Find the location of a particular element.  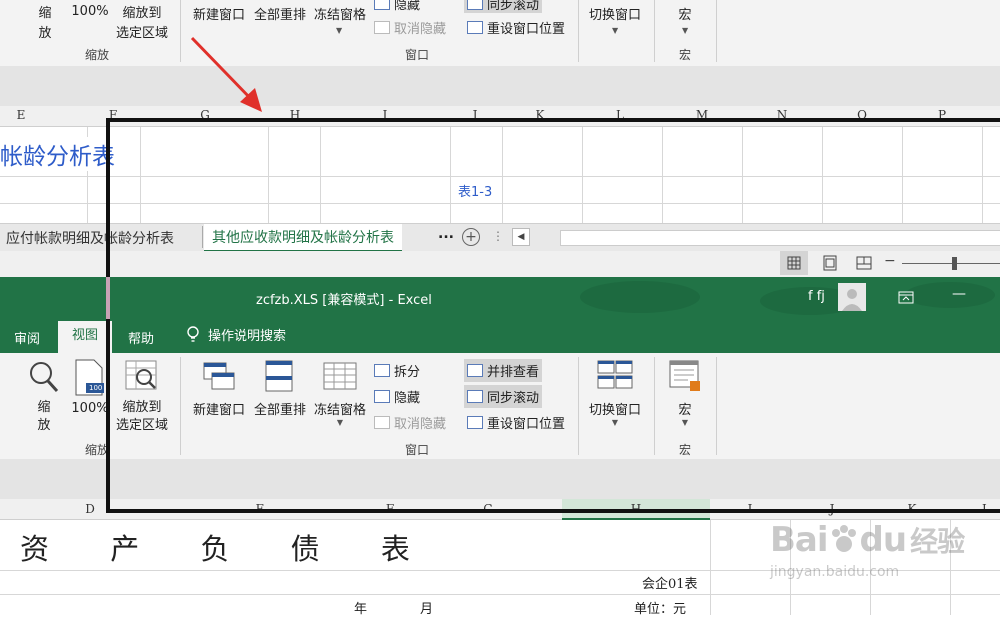

zoom100-icon-text: 100 is located at coordinates (96, 388).